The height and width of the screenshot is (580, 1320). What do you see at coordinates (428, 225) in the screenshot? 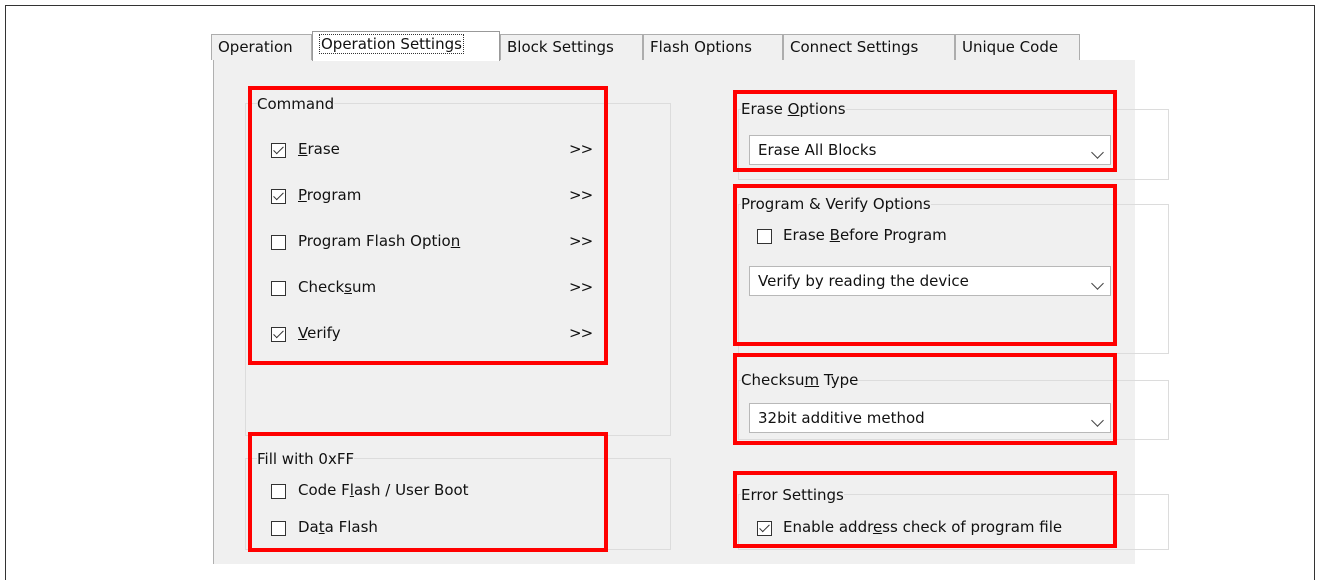
I see `highlight-command` at bounding box center [428, 225].